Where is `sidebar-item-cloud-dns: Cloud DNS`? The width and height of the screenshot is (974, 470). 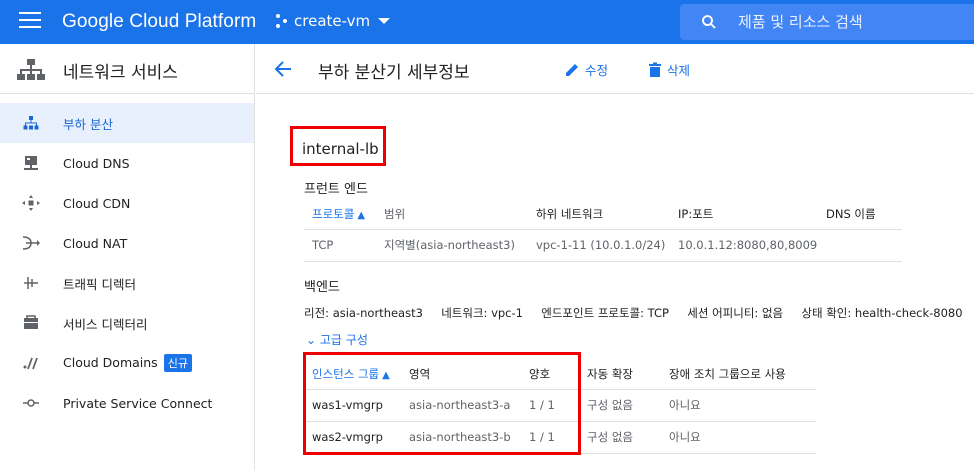
sidebar-item-cloud-dns: Cloud DNS is located at coordinates (127, 163).